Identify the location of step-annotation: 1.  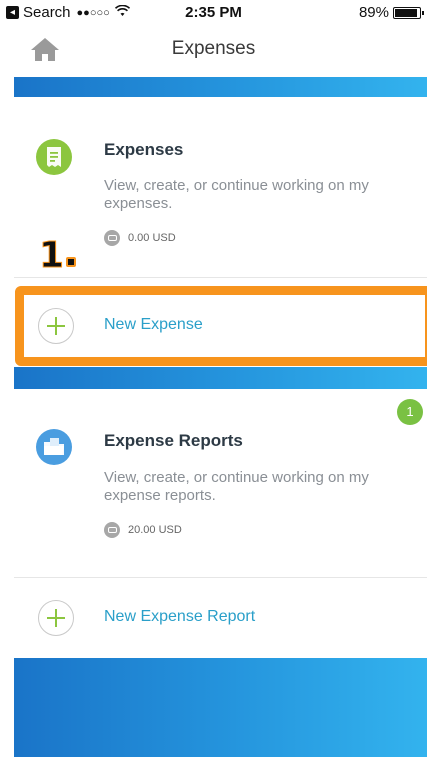
(57, 255).